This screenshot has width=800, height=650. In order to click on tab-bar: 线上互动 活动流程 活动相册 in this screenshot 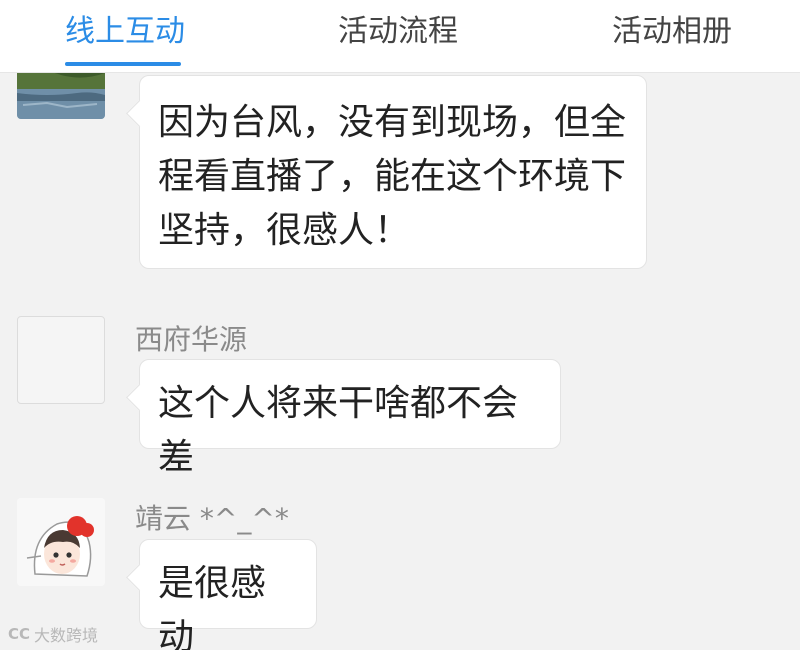, I will do `click(400, 36)`.